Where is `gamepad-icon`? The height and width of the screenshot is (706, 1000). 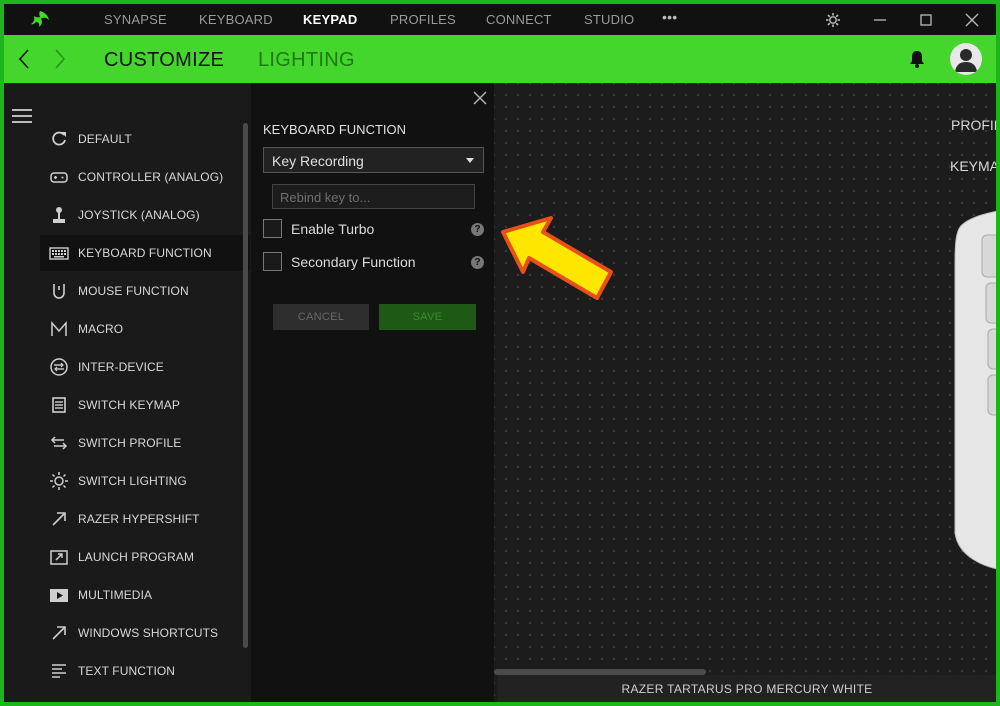
gamepad-icon is located at coordinates (59, 177).